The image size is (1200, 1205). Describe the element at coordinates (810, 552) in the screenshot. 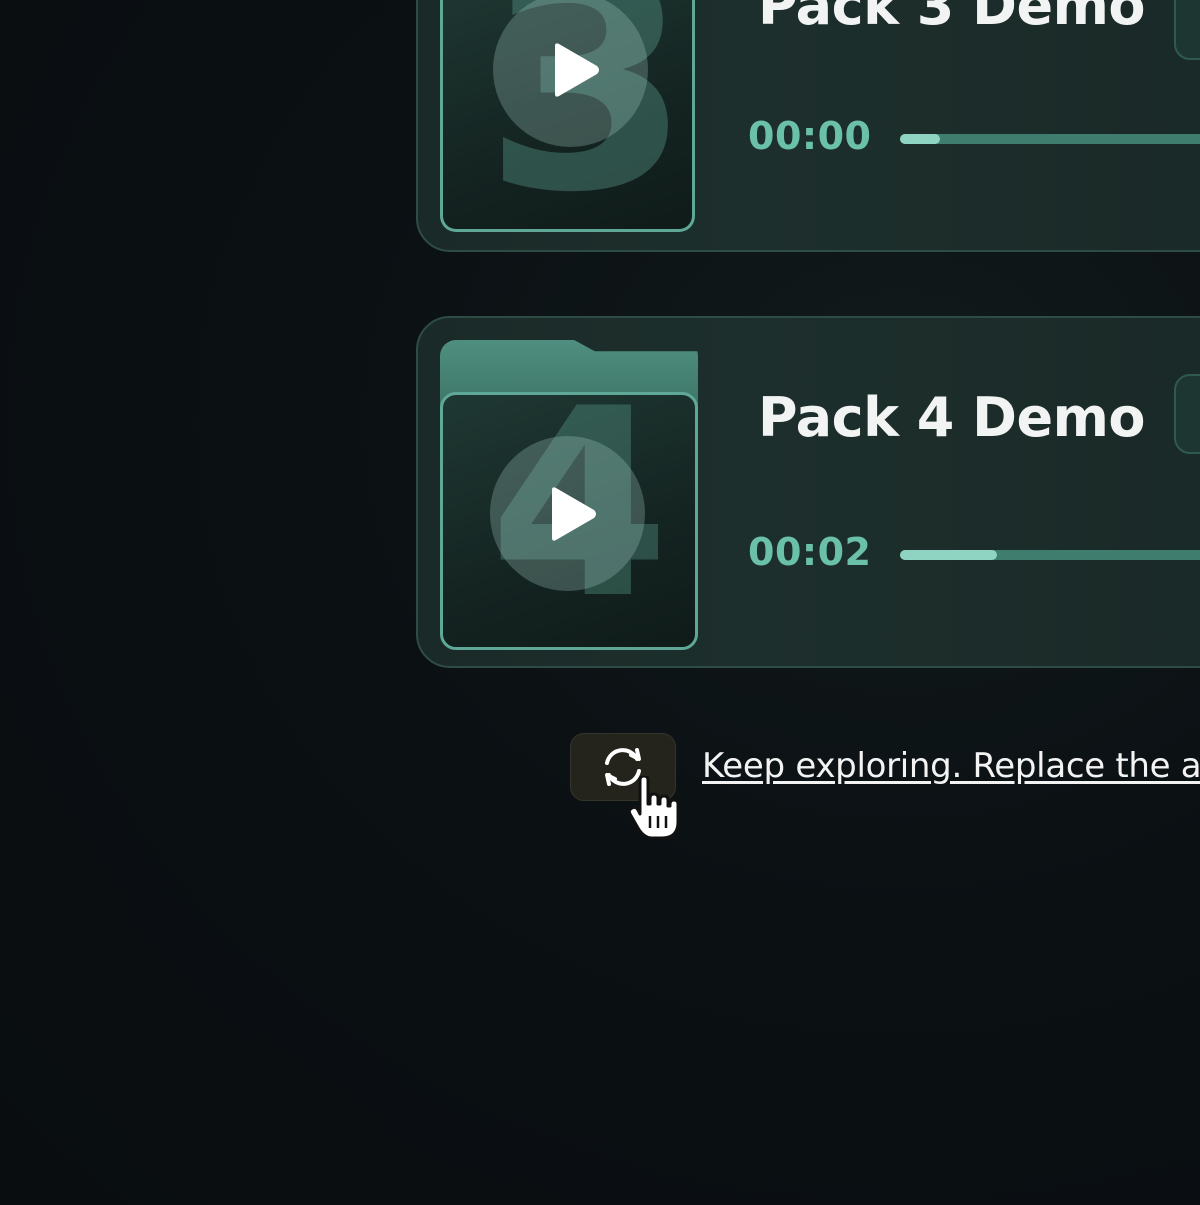

I see `track-time: 00:02` at that location.